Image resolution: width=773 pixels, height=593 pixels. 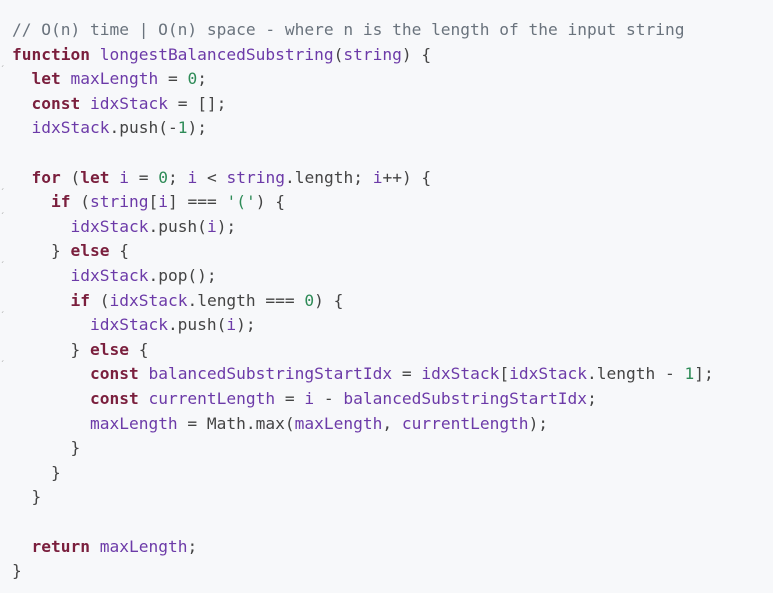 What do you see at coordinates (197, 202) in the screenshot?
I see `code-token: ] ===` at bounding box center [197, 202].